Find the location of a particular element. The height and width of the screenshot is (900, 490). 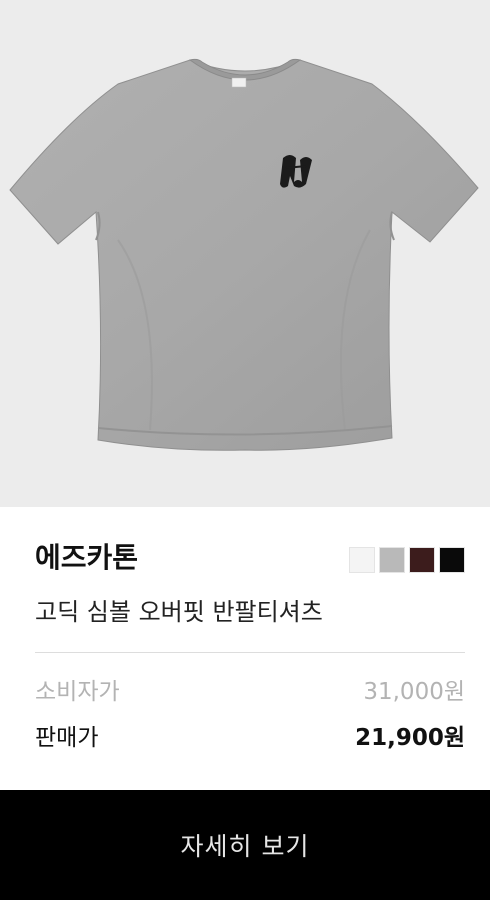

swatch-black is located at coordinates (452, 560).